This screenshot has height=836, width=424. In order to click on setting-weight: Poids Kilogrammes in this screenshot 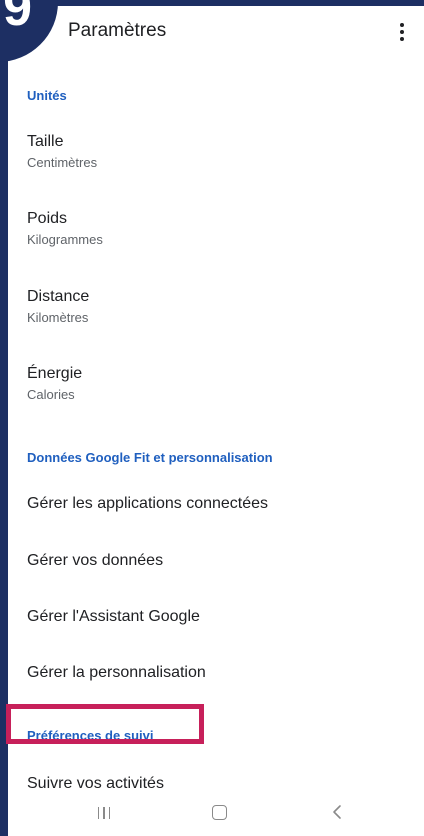, I will do `click(217, 229)`.